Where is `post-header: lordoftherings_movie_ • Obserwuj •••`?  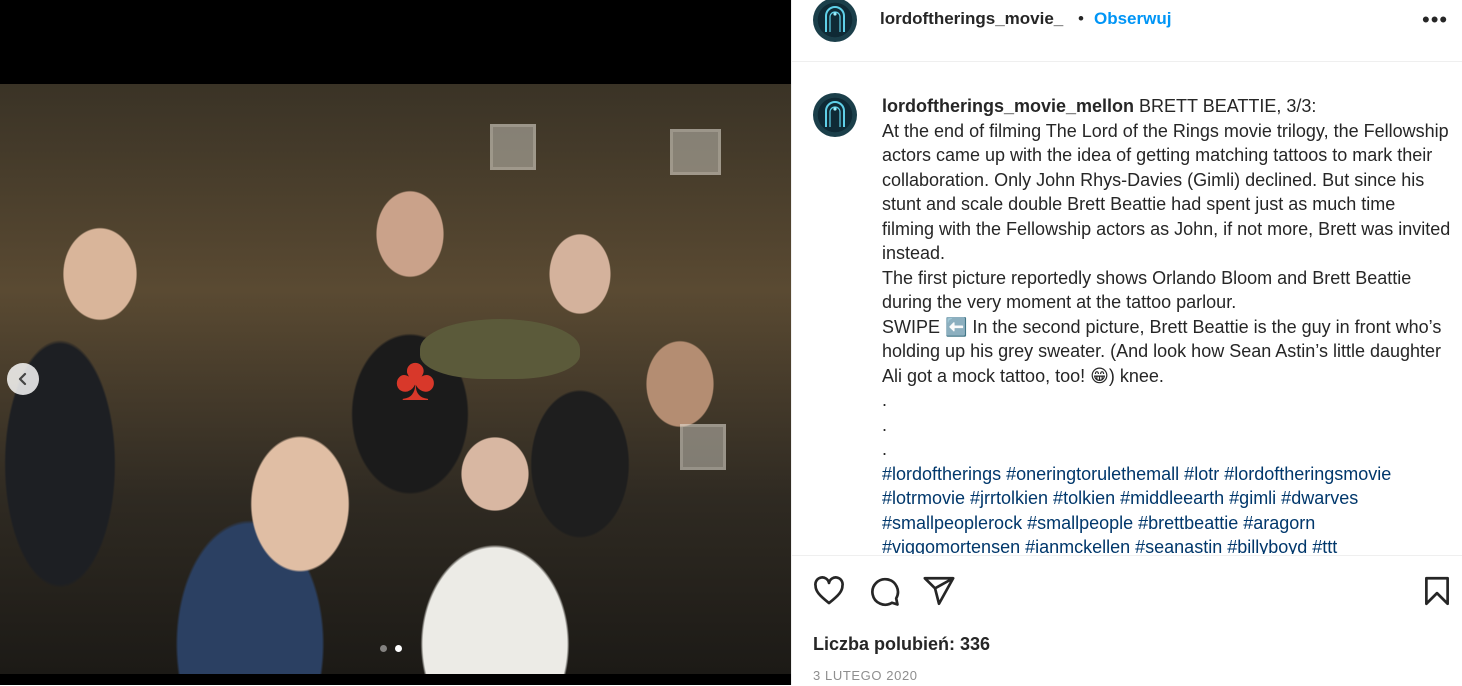
post-header: lordoftherings_movie_ • Obserwuj ••• is located at coordinates (1127, 31).